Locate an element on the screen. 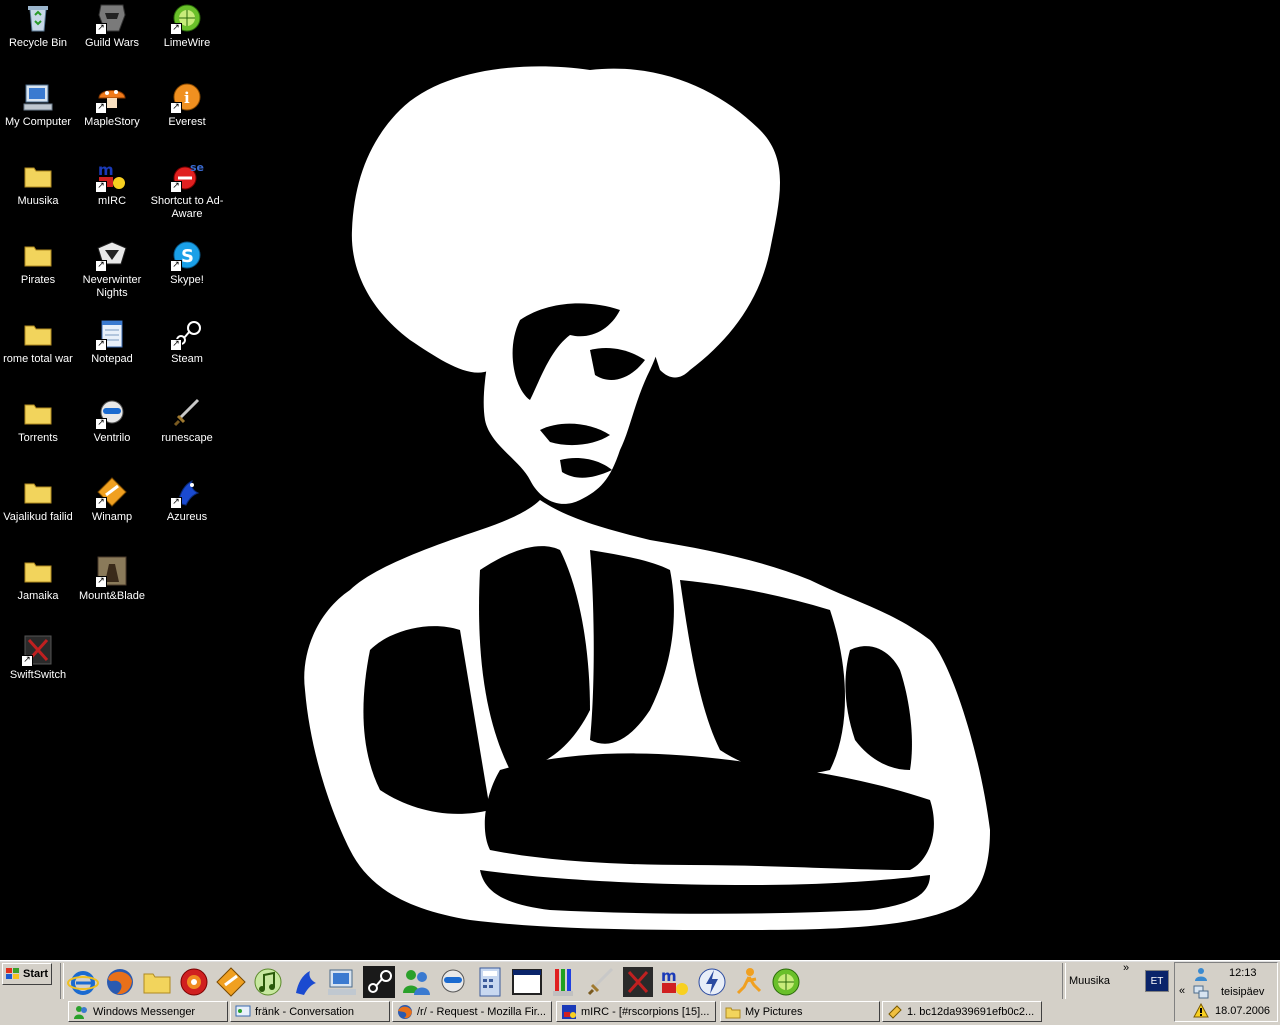 The height and width of the screenshot is (1025, 1280). steam-icon: ↗ is located at coordinates (187, 334).